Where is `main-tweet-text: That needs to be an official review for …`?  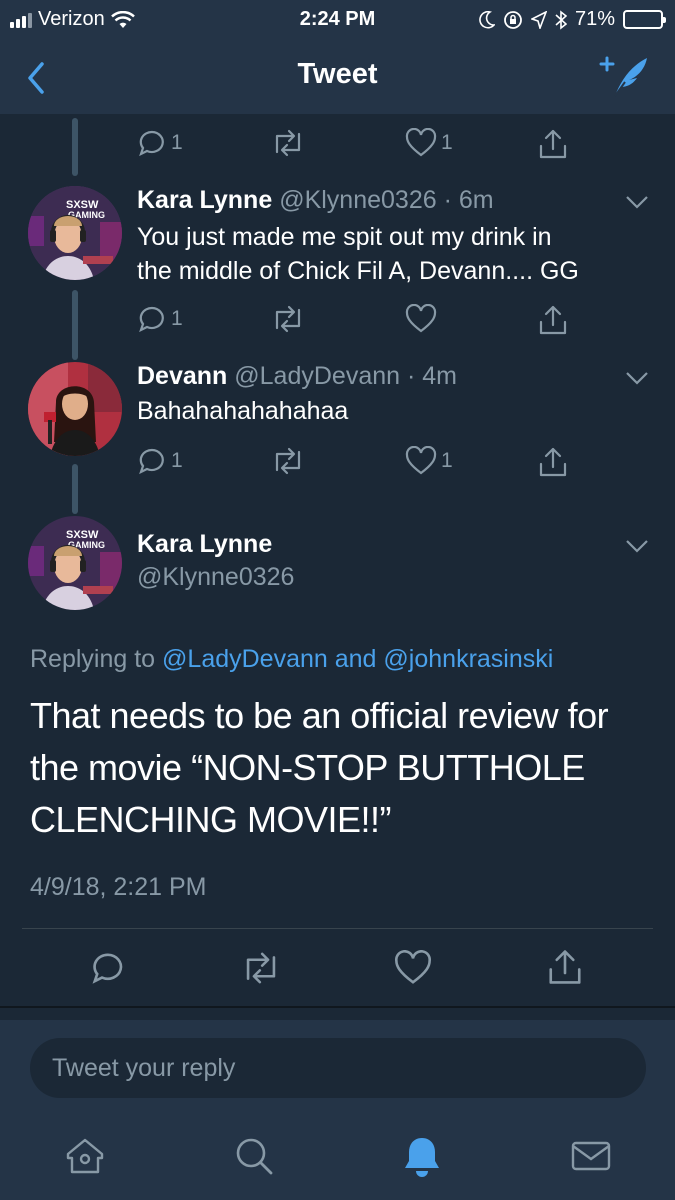 main-tweet-text: That needs to be an official review for … is located at coordinates (340, 768).